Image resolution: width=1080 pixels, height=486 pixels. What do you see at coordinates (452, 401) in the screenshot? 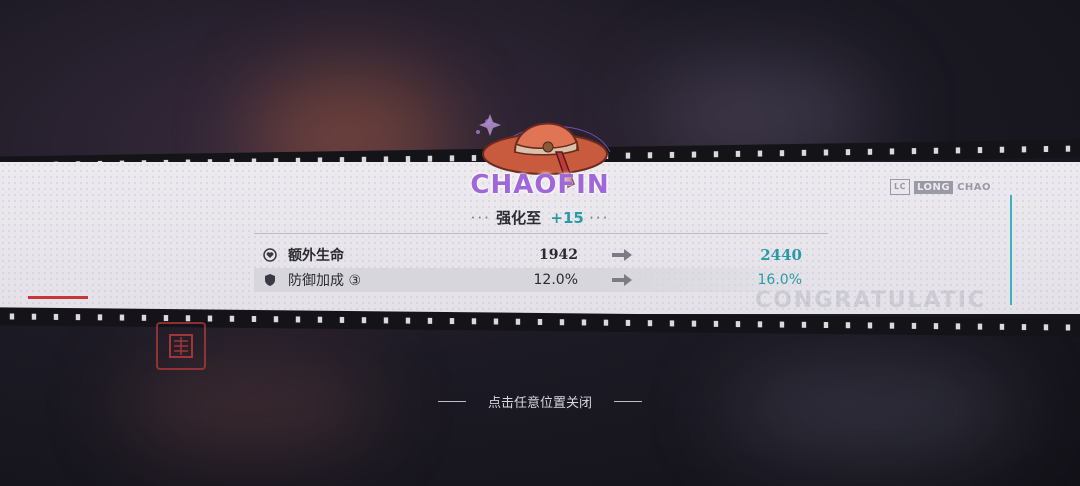
I see `hint-line-left` at bounding box center [452, 401].